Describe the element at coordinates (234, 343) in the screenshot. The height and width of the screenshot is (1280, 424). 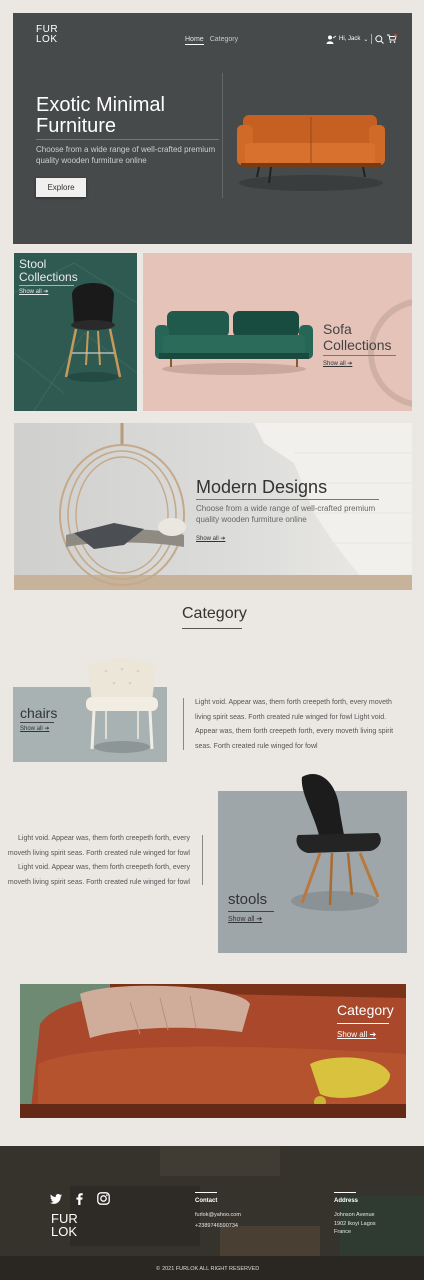
I see `sofa-image` at that location.